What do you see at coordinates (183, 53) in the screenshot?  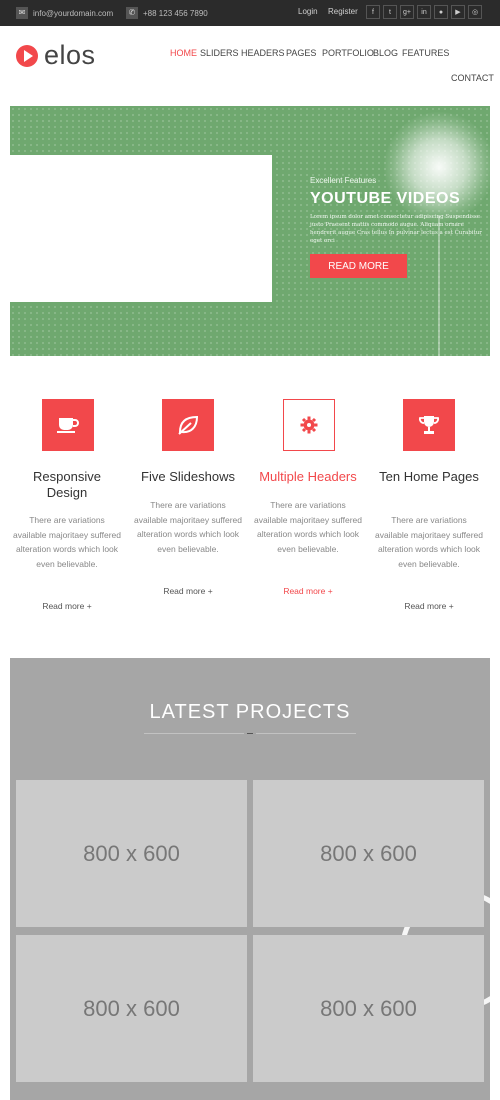 I see `nav-home: HOME` at bounding box center [183, 53].